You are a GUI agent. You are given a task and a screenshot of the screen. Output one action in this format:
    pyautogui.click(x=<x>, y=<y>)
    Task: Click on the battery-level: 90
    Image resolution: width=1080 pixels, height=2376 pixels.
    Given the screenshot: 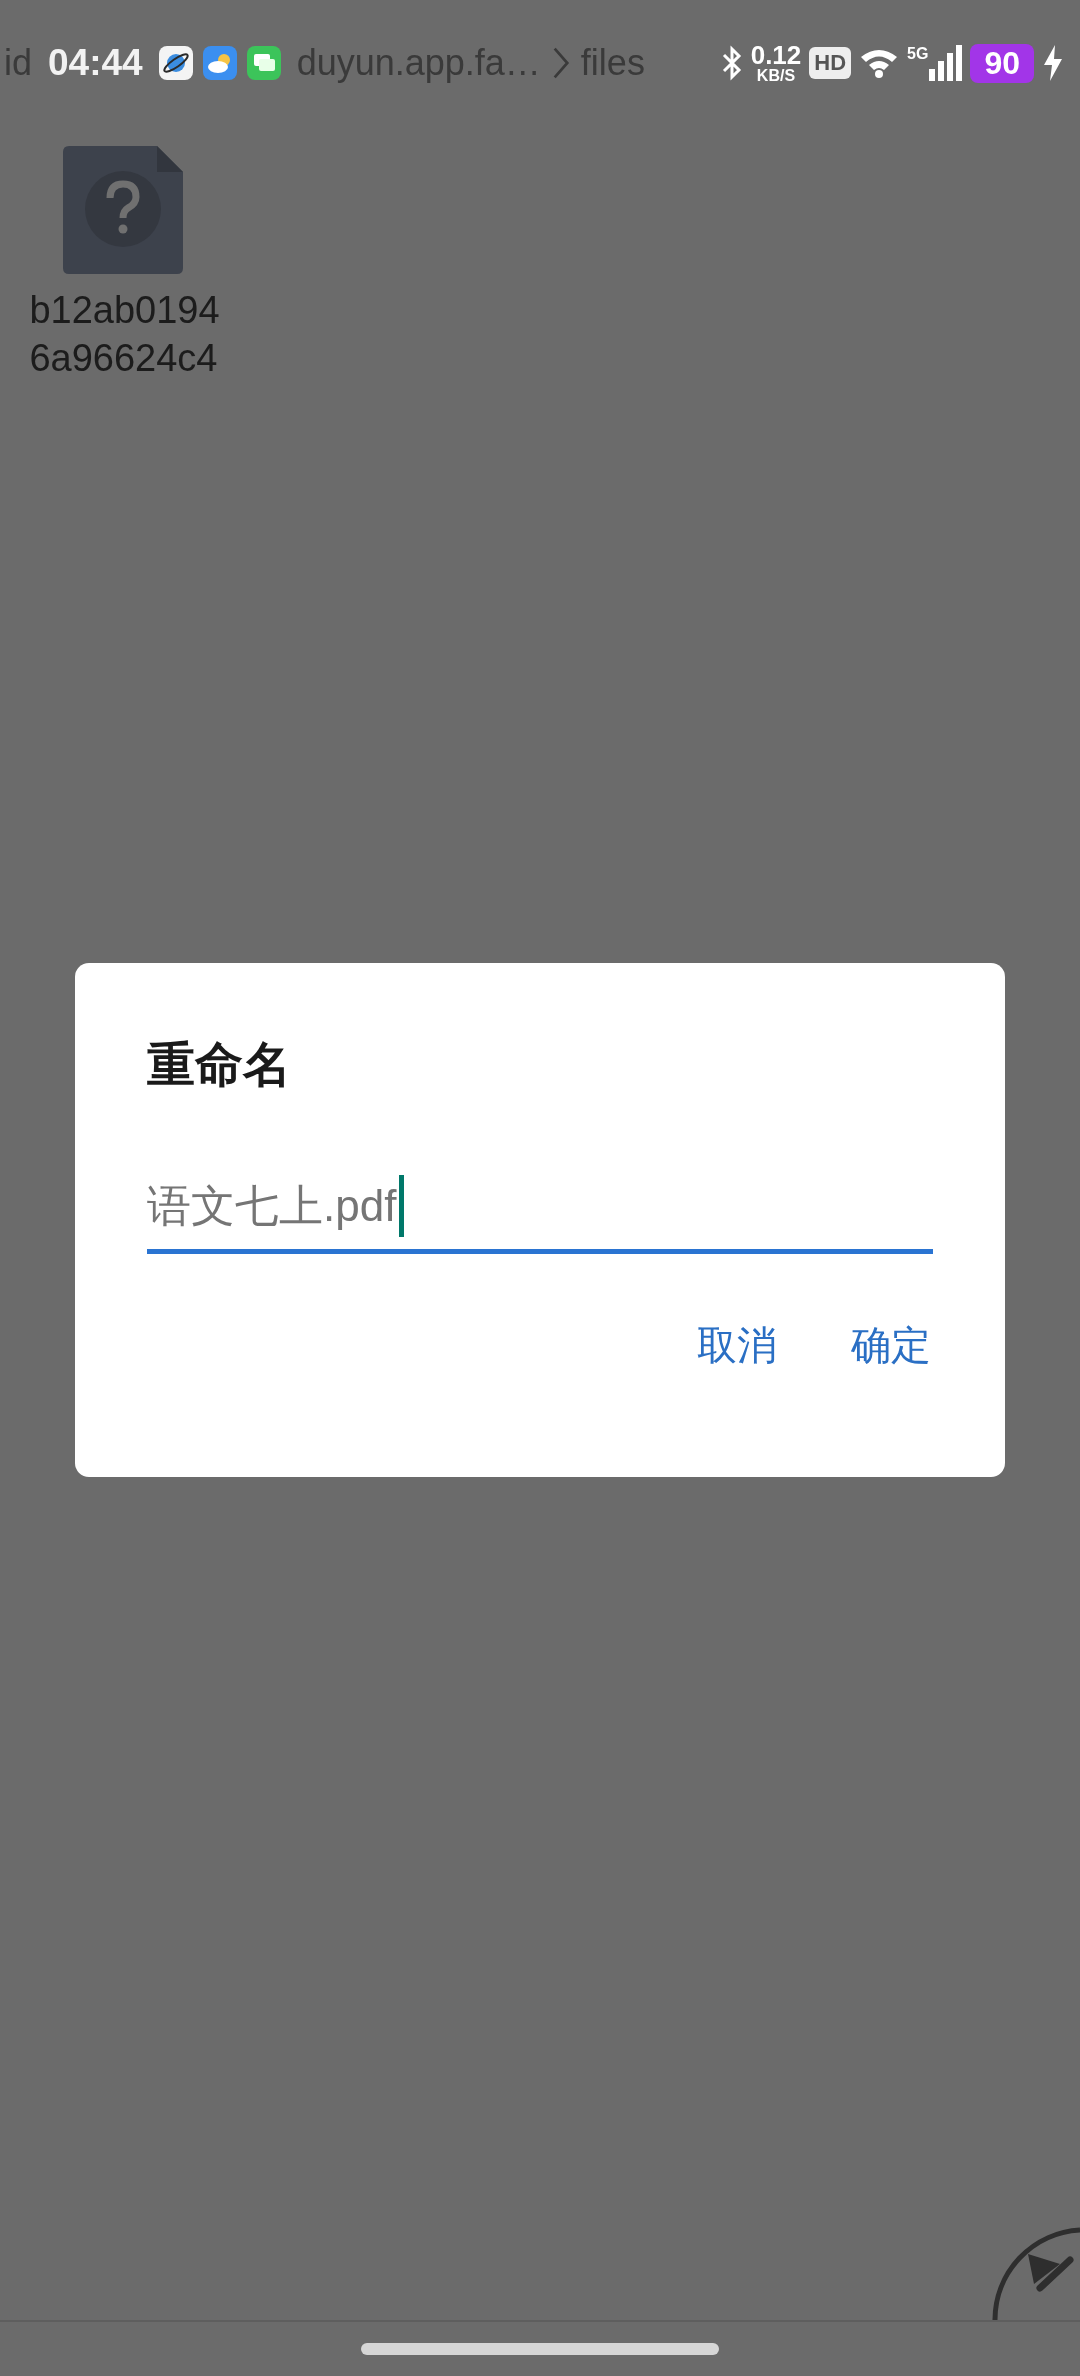 What is the action you would take?
    pyautogui.click(x=1002, y=63)
    